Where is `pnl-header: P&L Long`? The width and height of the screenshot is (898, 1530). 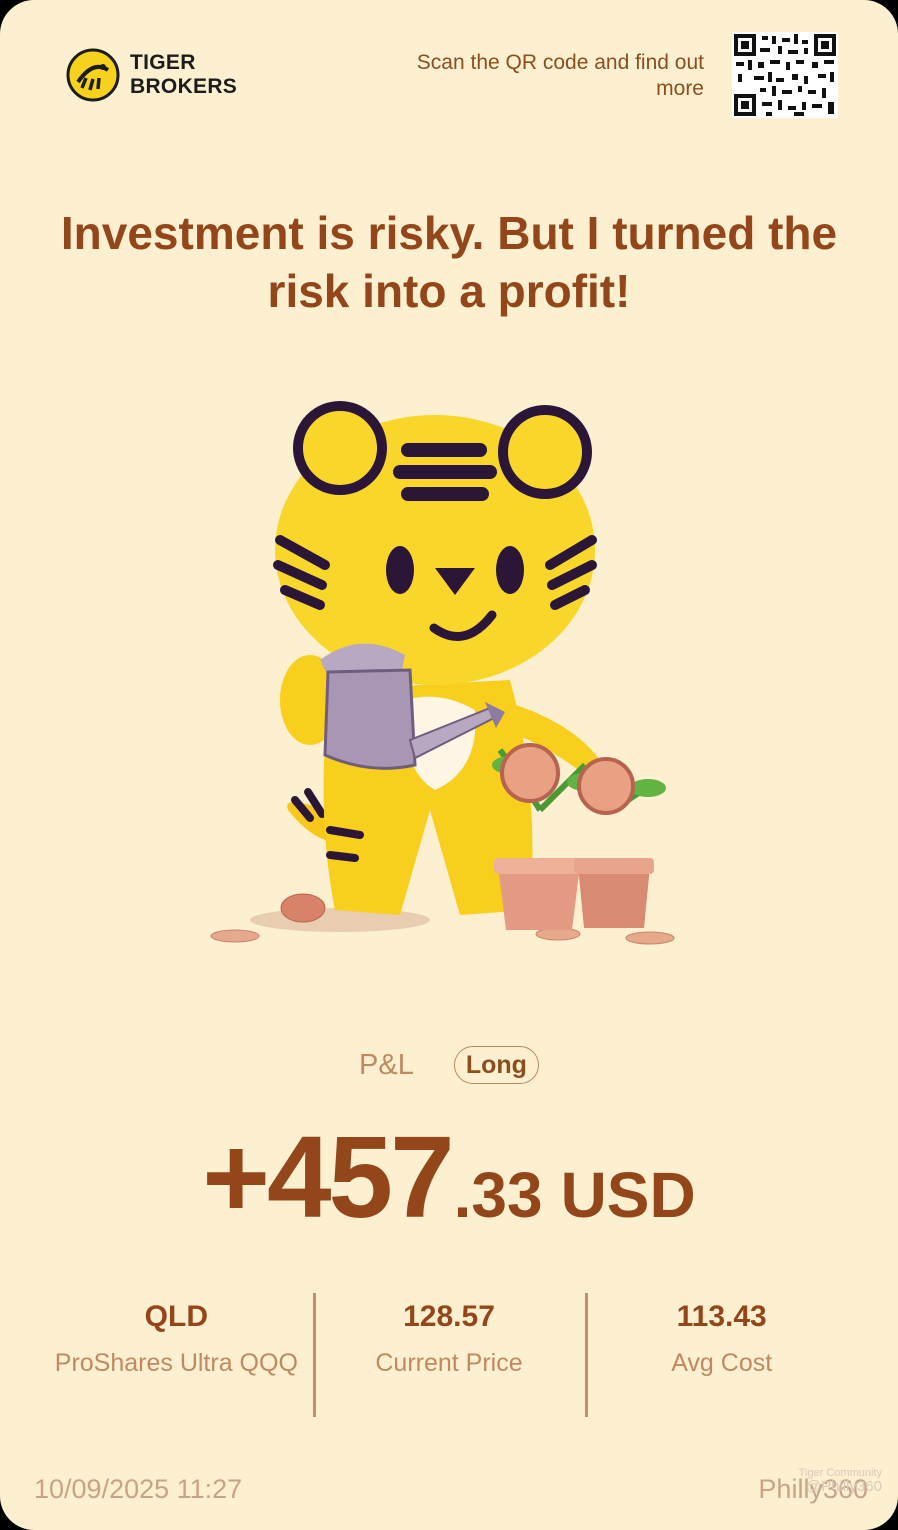
pnl-header: P&L Long is located at coordinates (449, 1065).